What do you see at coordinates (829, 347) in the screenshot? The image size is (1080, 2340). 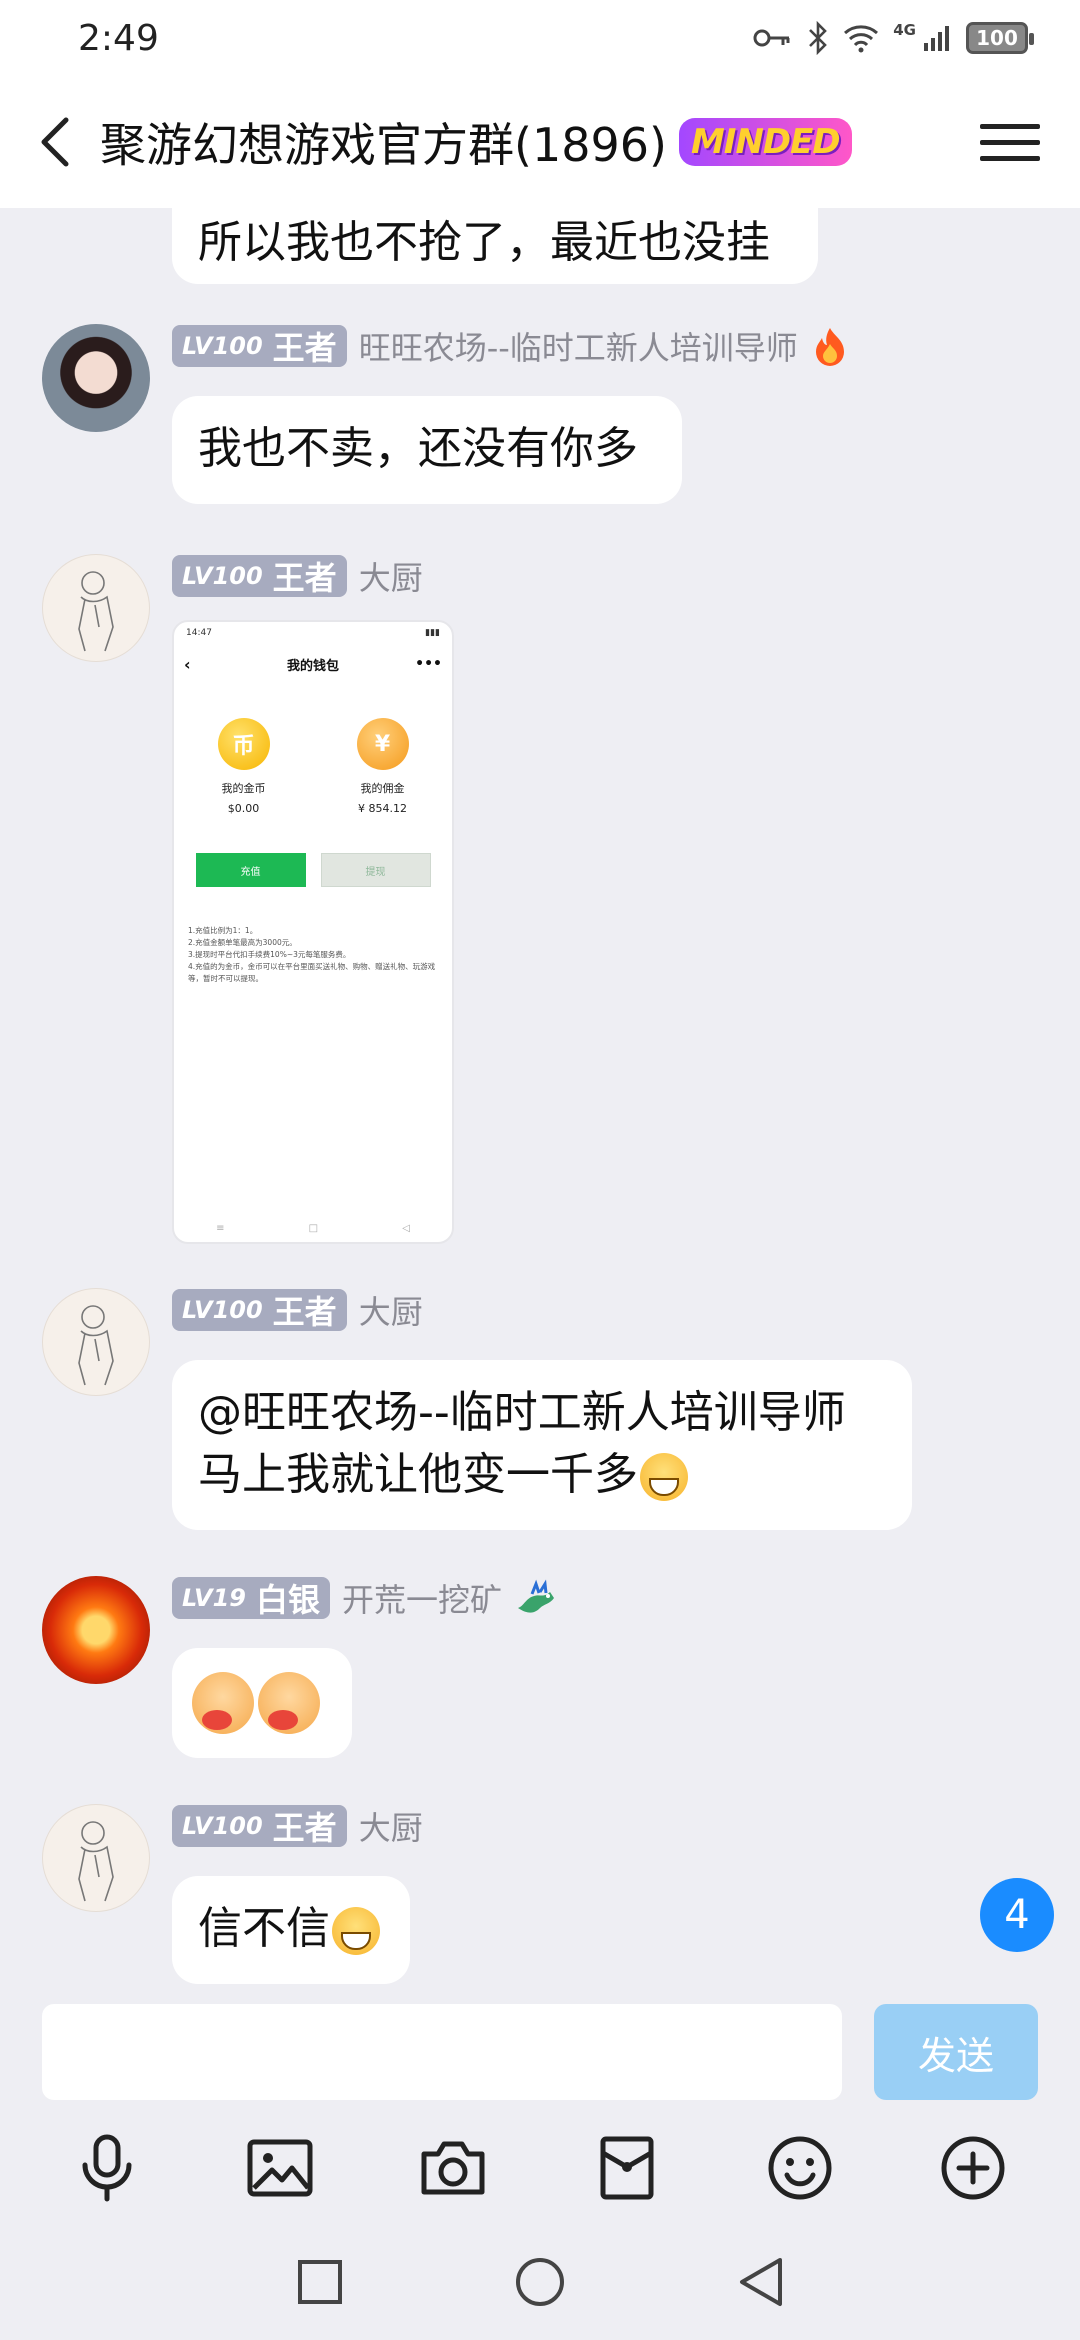 I see `fire-icon` at bounding box center [829, 347].